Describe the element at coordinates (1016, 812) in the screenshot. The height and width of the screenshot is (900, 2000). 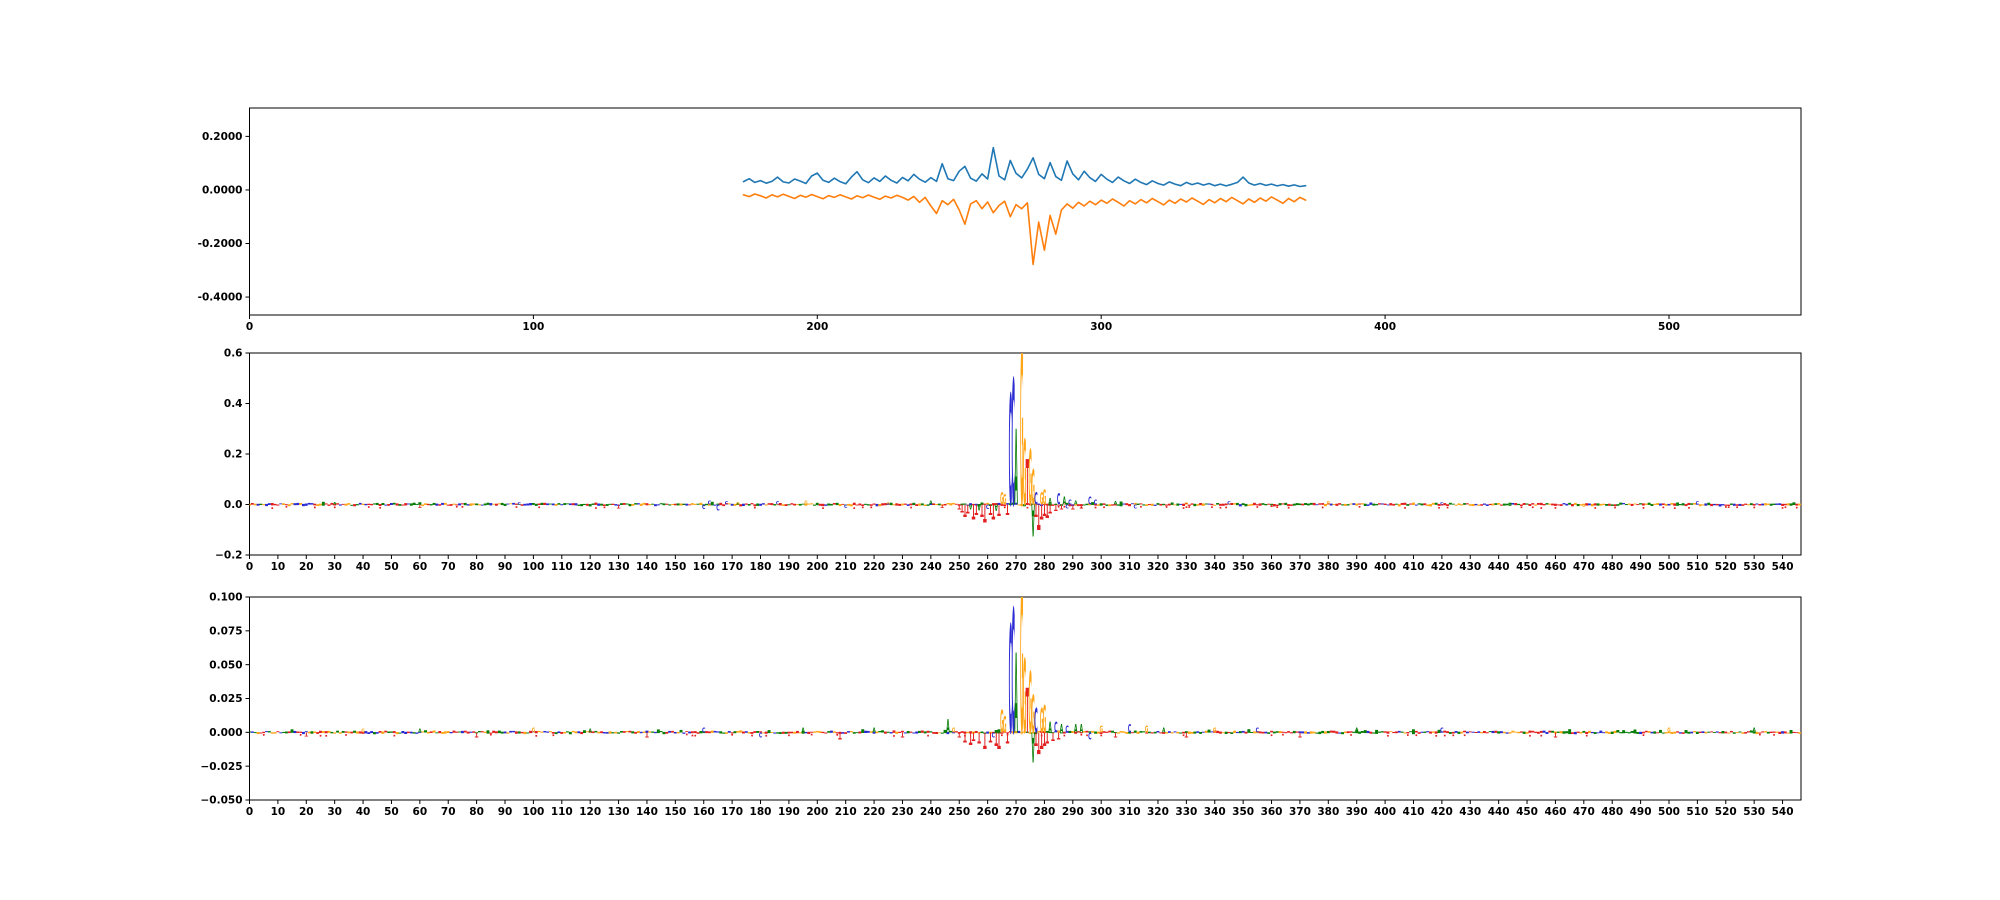
I see `x-tick-label: 270` at that location.